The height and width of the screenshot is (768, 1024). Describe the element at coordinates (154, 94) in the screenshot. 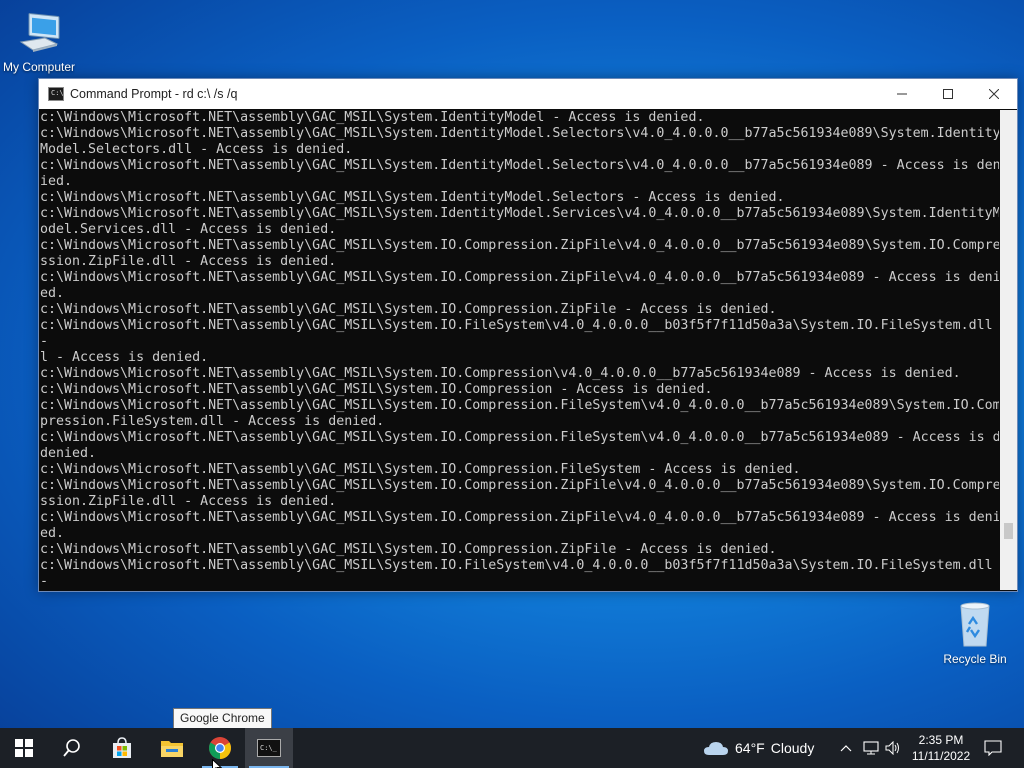

I see `window-title: Command Prompt - rd c:\ /s /q` at that location.